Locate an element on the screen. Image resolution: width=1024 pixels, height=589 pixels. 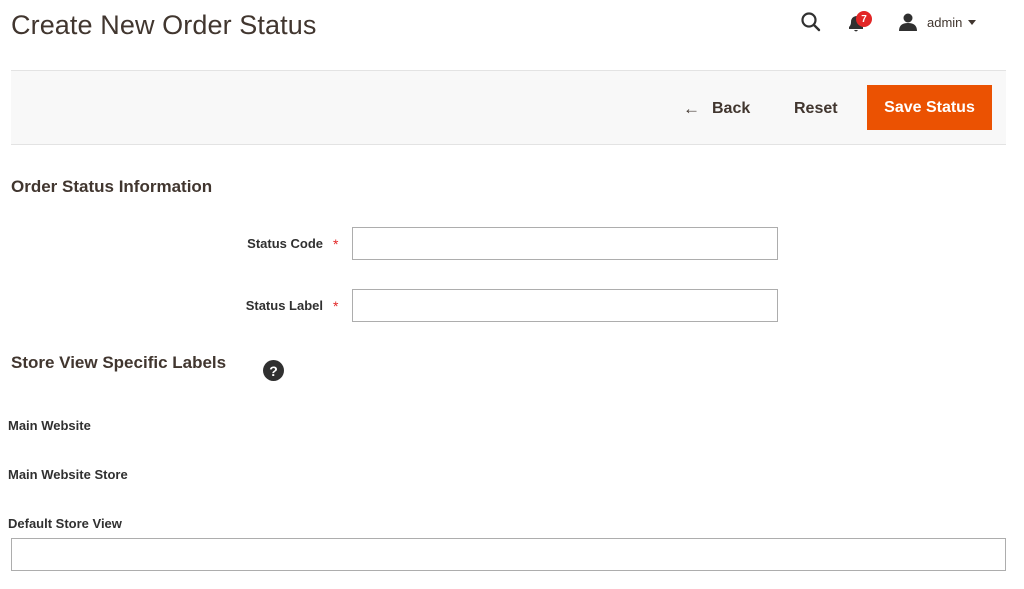
back-button: ← Back is located at coordinates (716, 109).